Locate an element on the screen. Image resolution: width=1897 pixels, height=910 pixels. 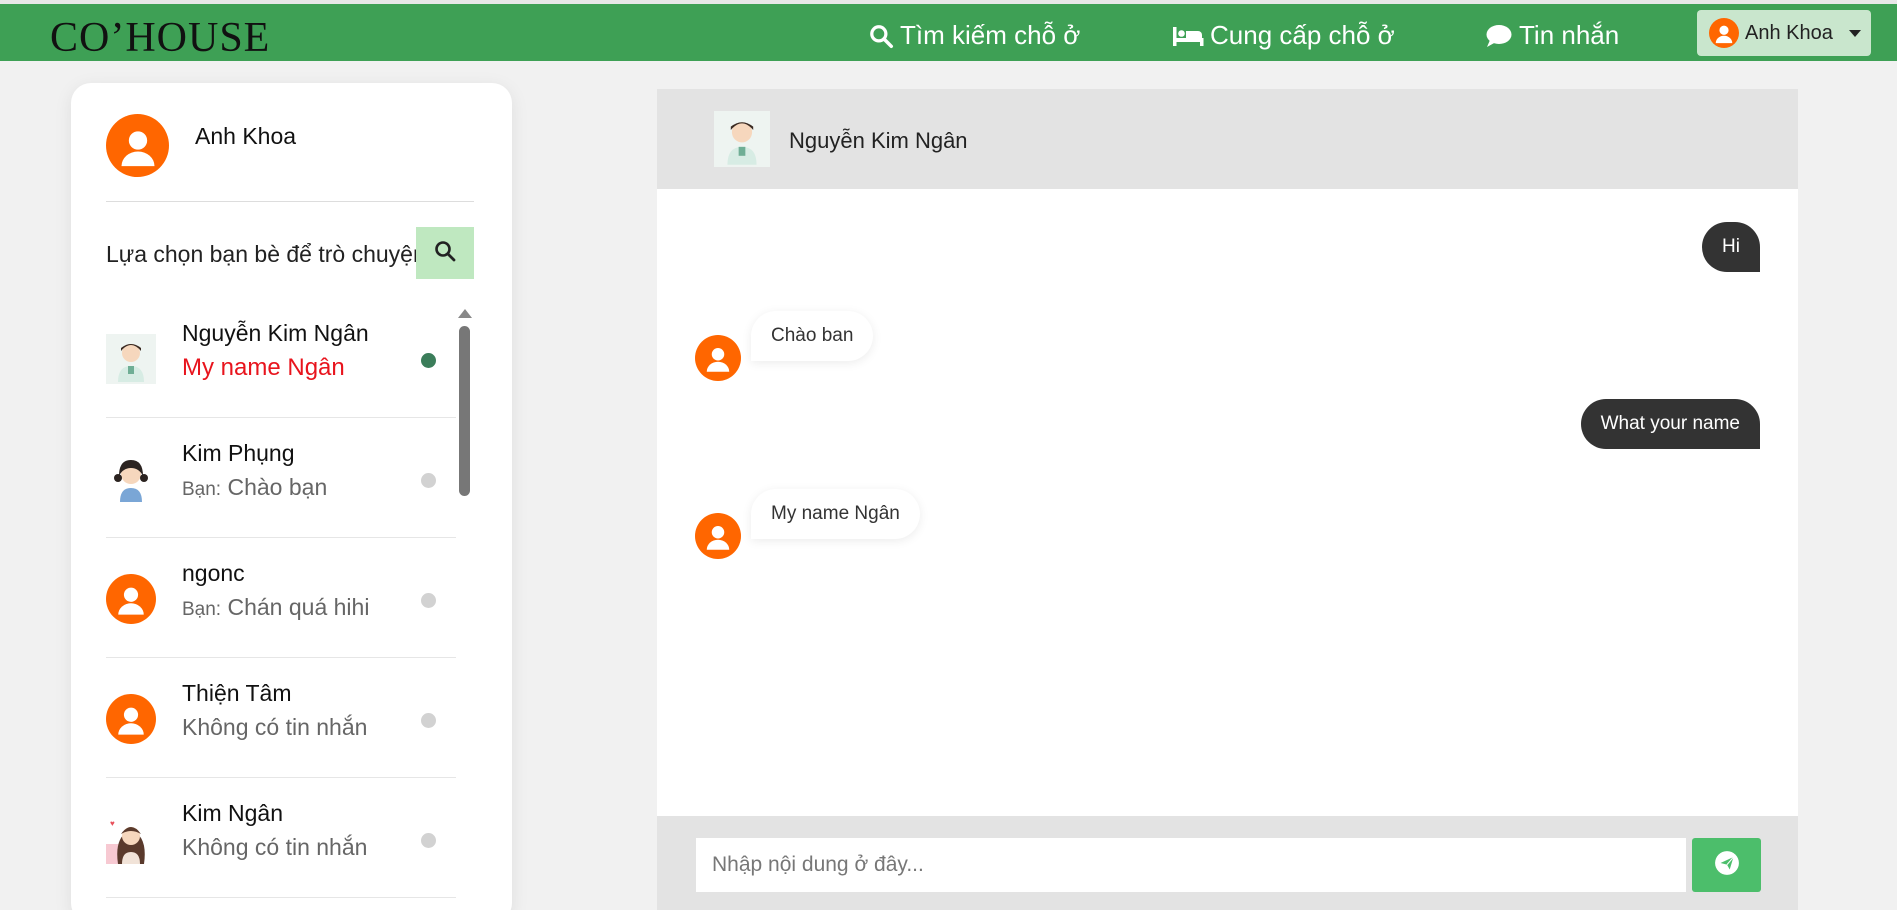
contact-item: ngonc Bạn: Chán quá hihi is located at coordinates (281, 598).